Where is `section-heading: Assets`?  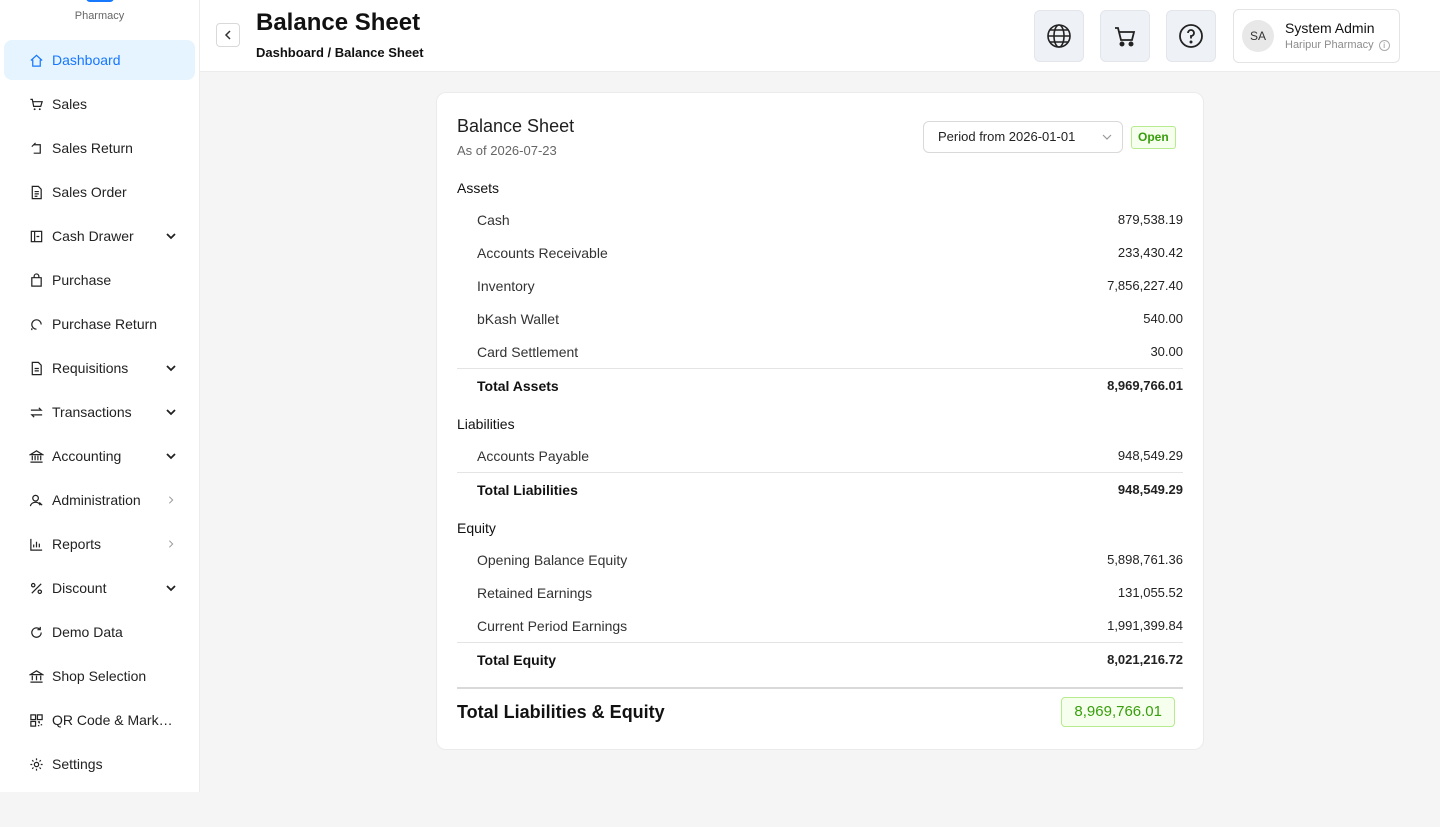 section-heading: Assets is located at coordinates (478, 188).